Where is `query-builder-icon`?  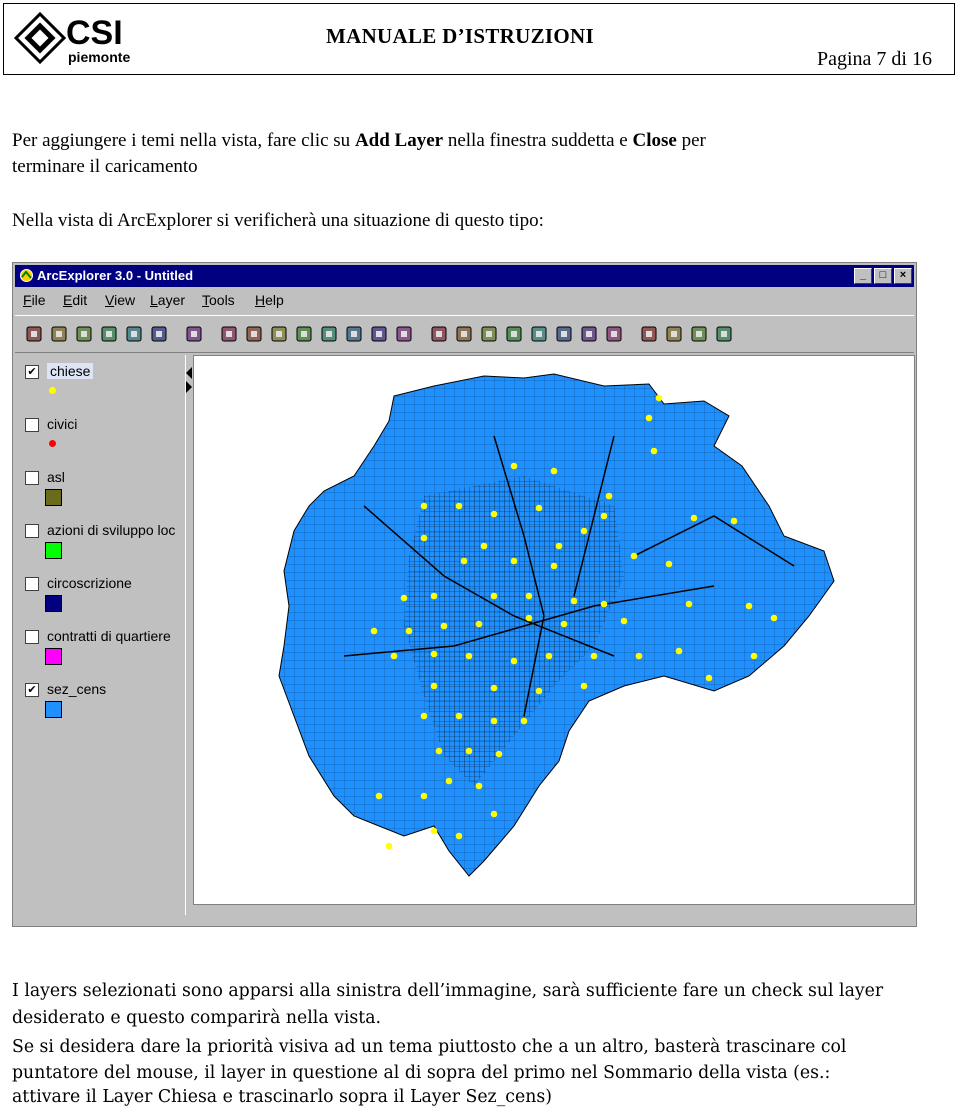 query-builder-icon is located at coordinates (539, 334).